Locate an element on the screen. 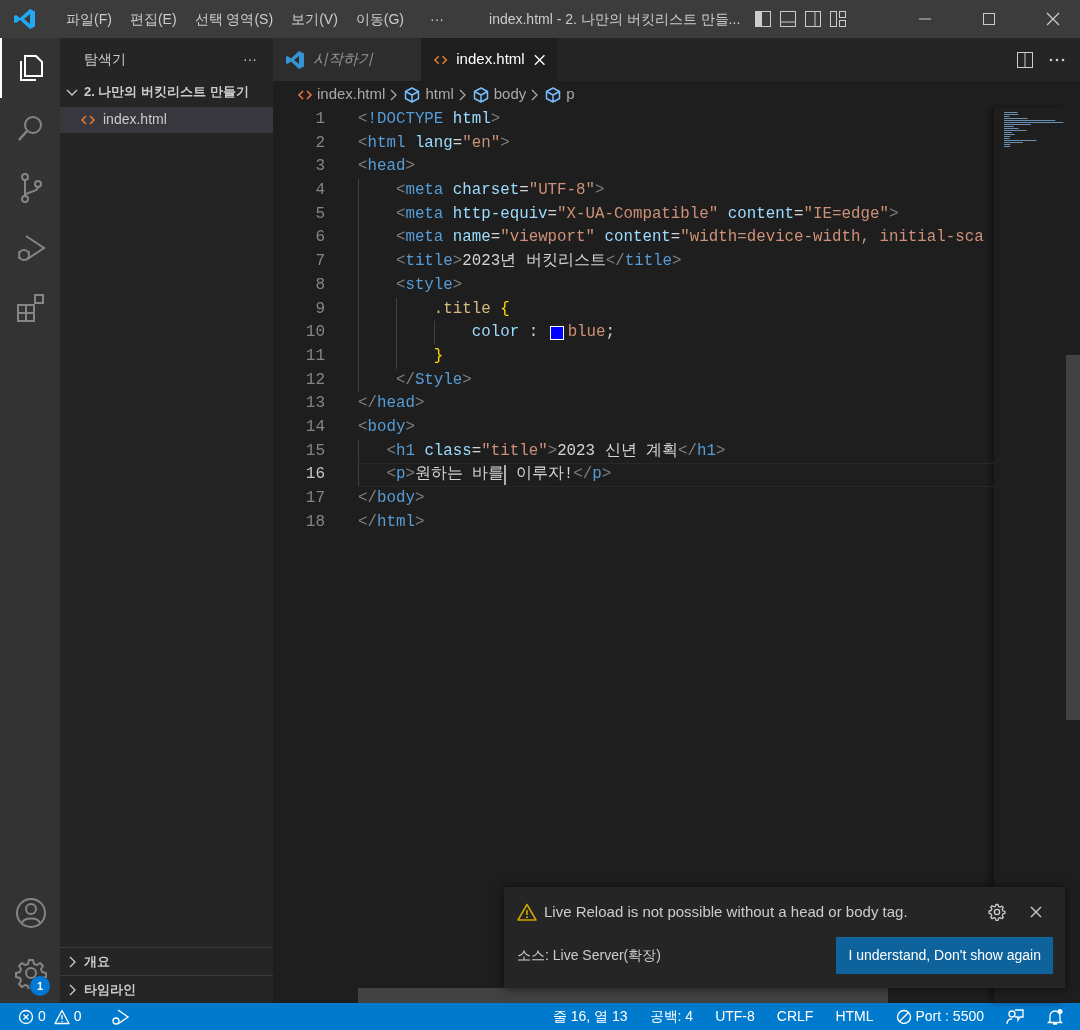  status-item: HTML is located at coordinates (854, 1016).